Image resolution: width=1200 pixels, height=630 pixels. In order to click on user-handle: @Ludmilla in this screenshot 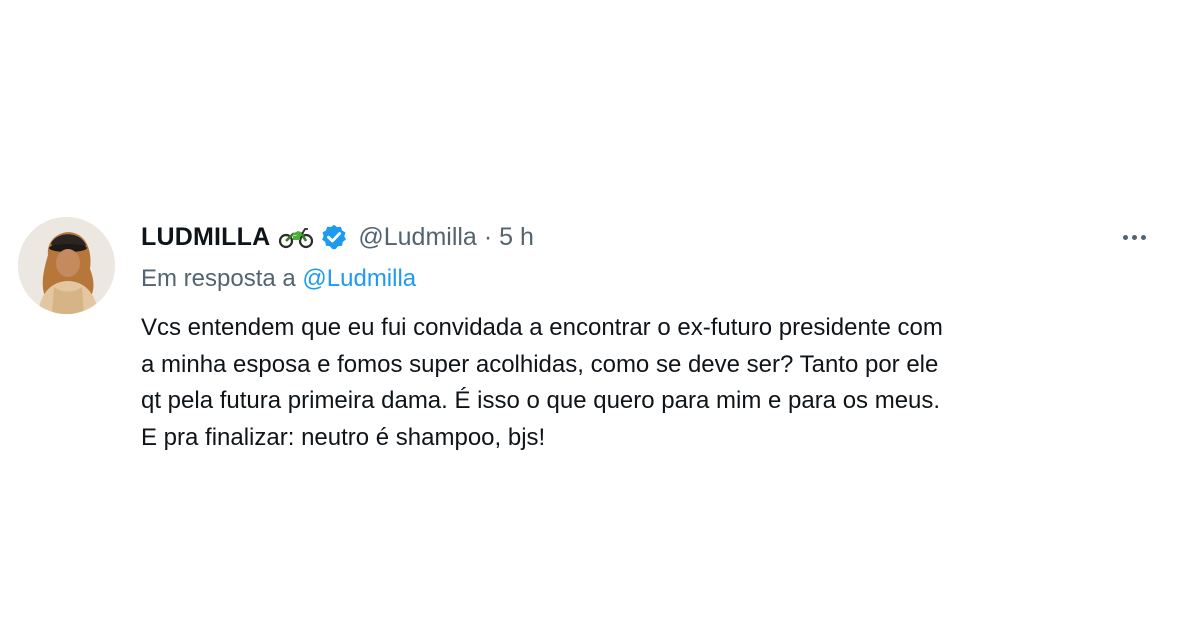, I will do `click(417, 237)`.